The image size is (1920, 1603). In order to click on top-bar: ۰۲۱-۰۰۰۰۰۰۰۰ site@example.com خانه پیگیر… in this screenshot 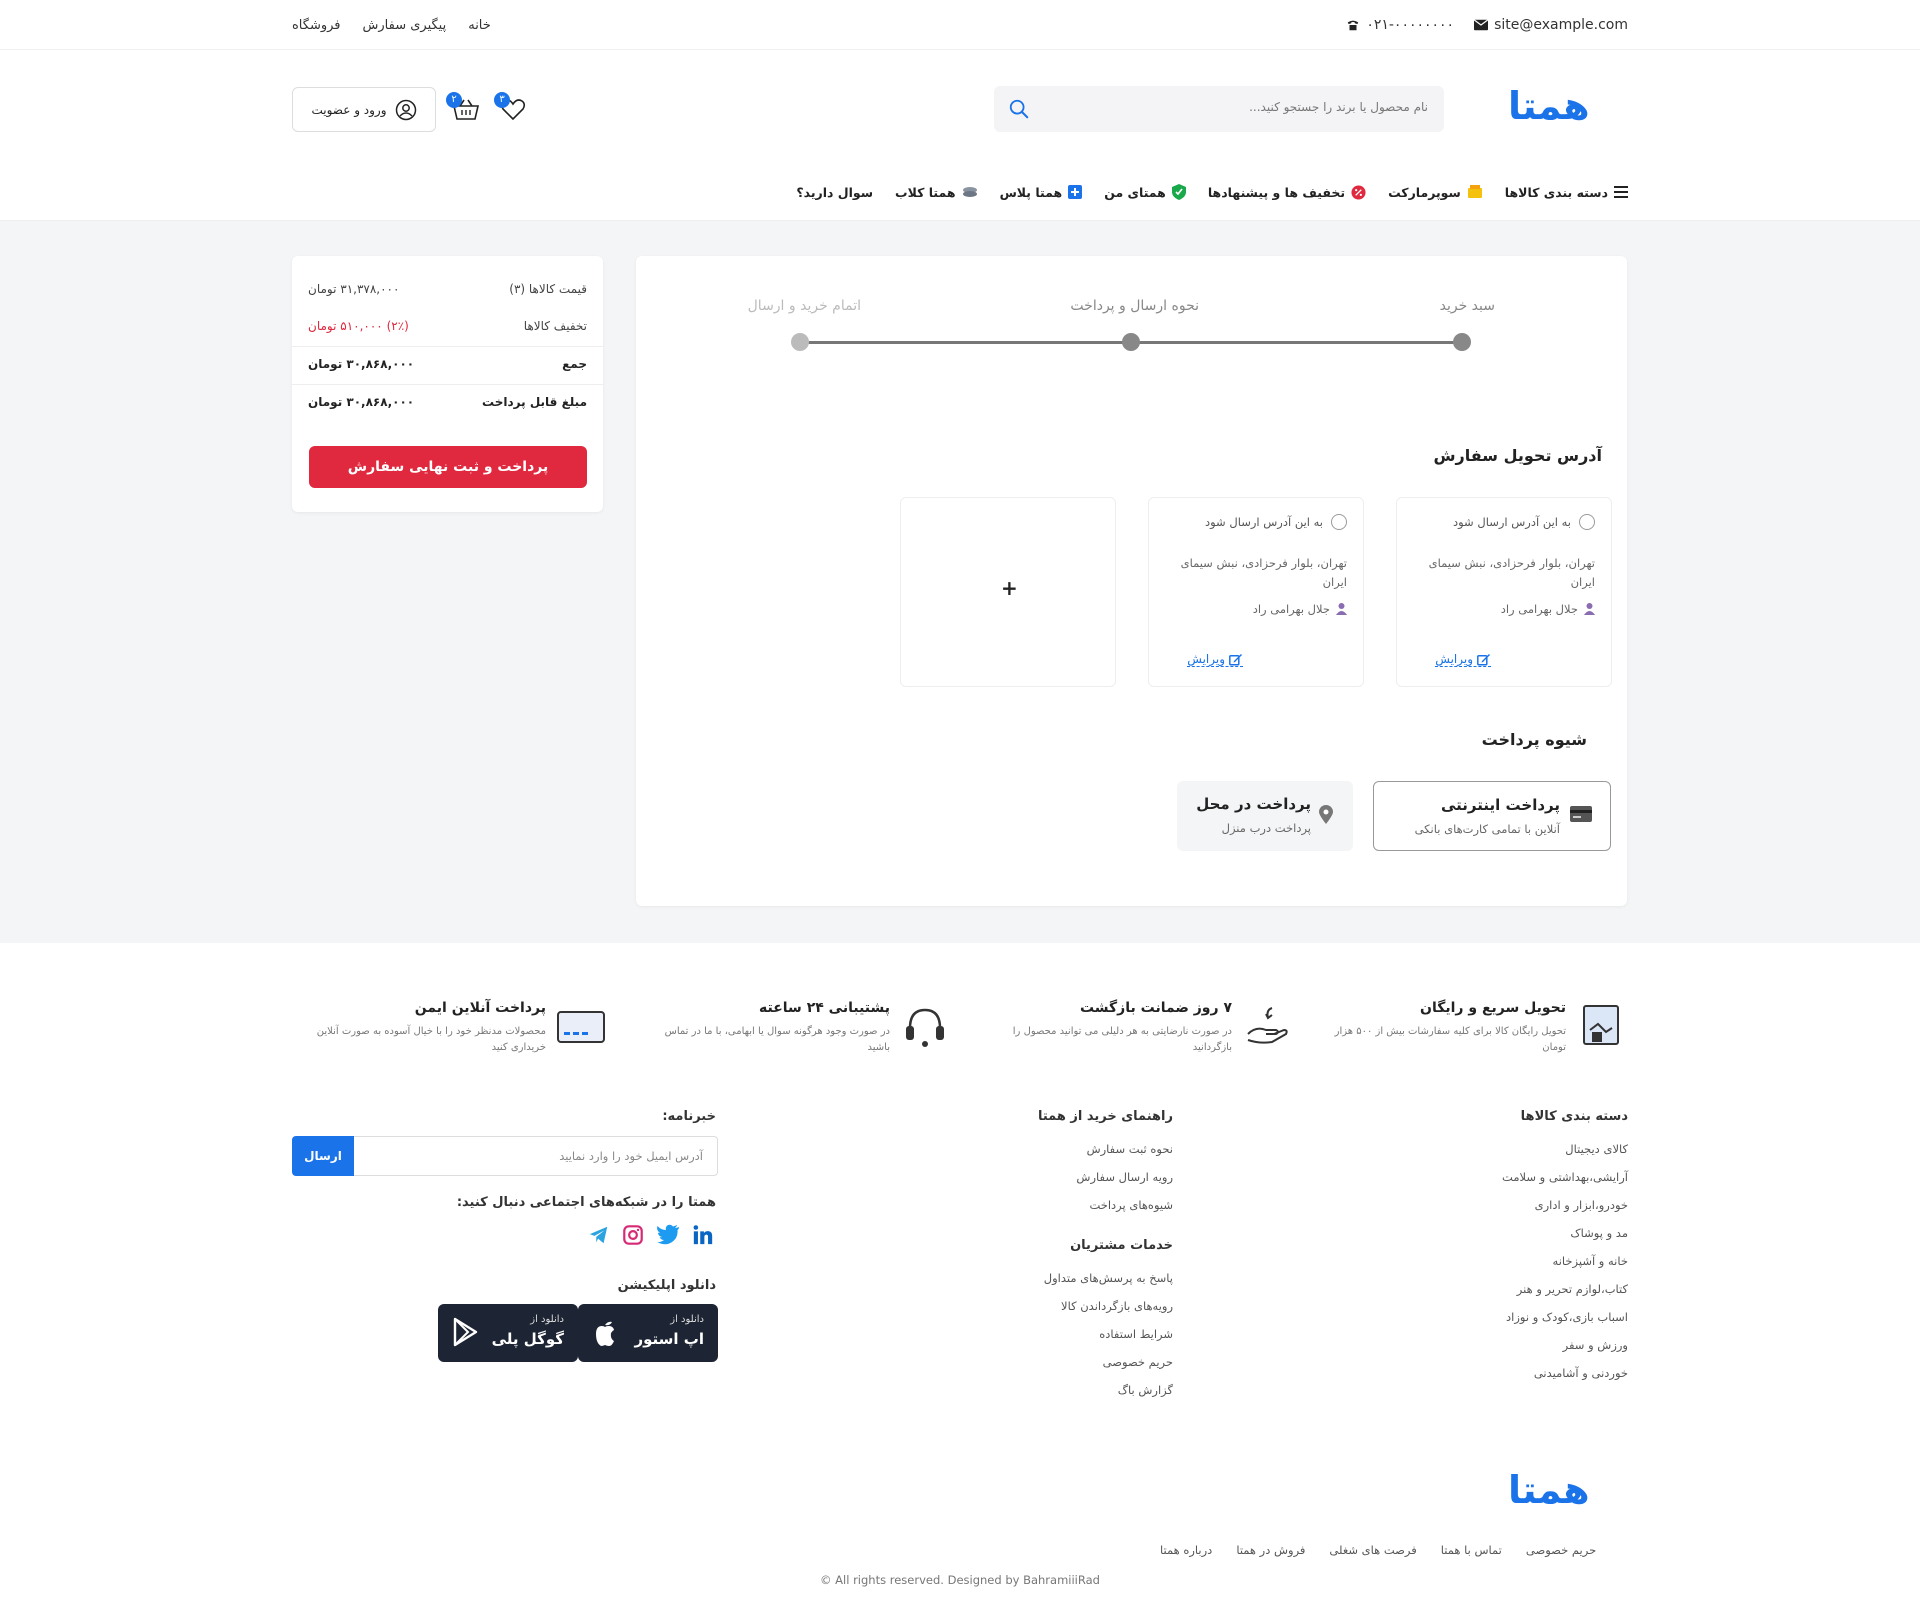, I will do `click(960, 25)`.